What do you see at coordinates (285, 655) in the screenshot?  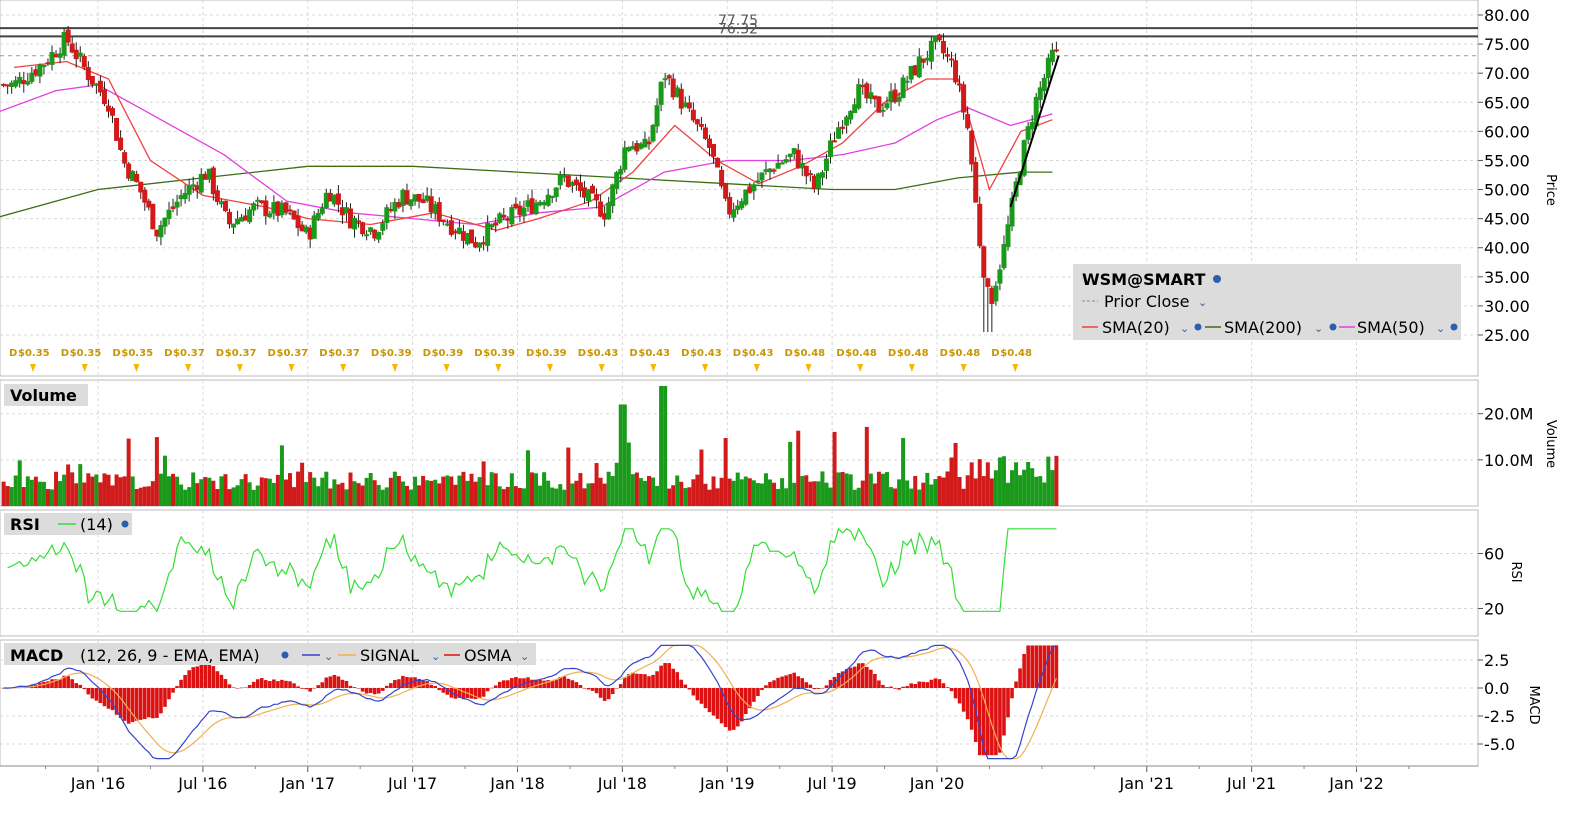 I see `macd-menu-icon` at bounding box center [285, 655].